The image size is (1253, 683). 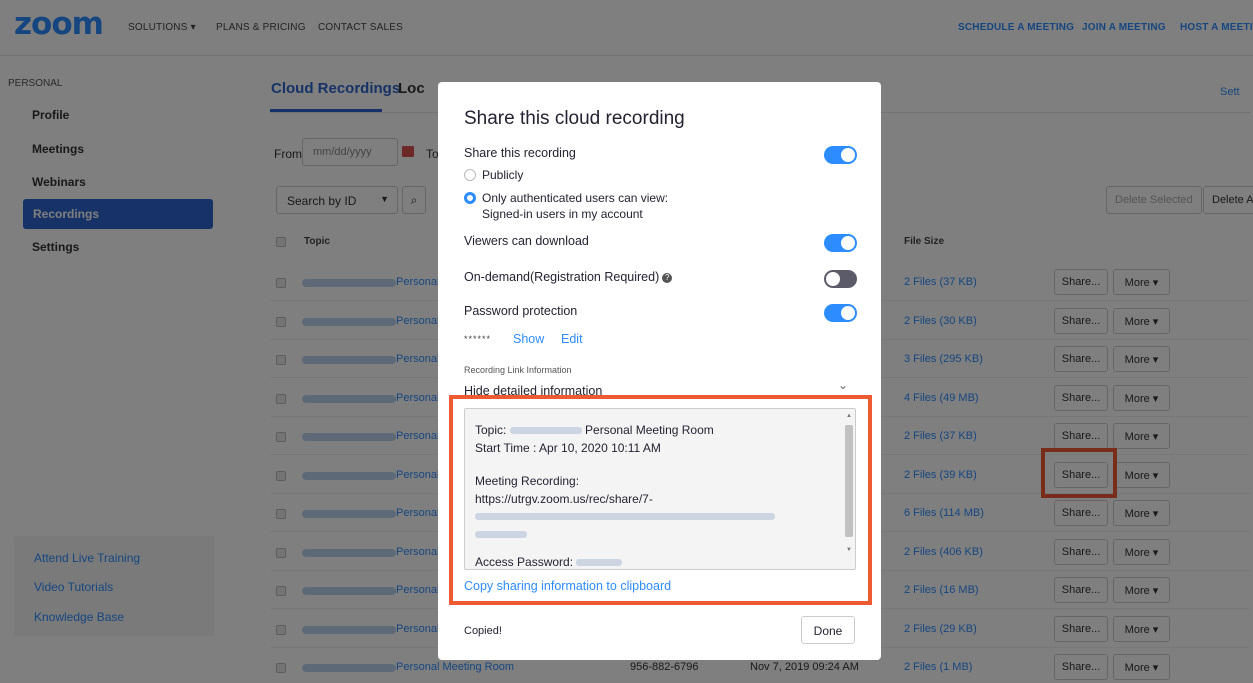 I want to click on help-icon: ?, so click(x=667, y=277).